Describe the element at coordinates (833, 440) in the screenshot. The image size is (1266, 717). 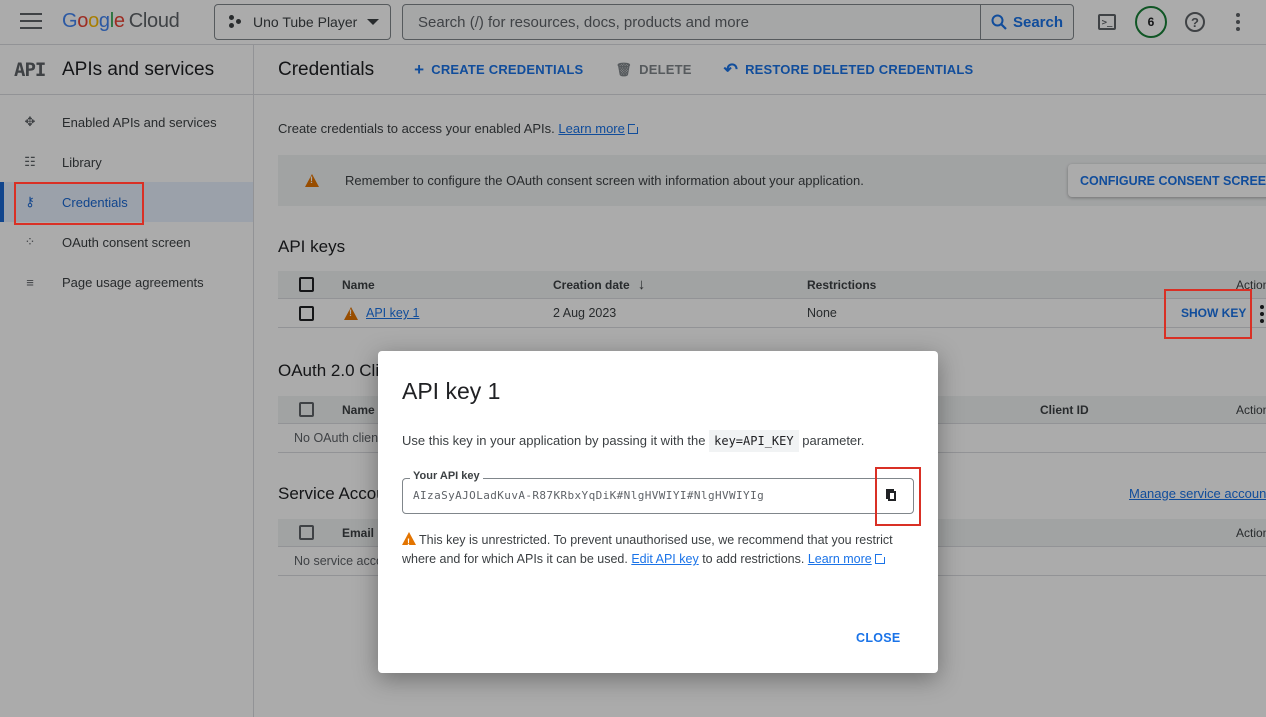
I see `desc-text: parameter.` at that location.